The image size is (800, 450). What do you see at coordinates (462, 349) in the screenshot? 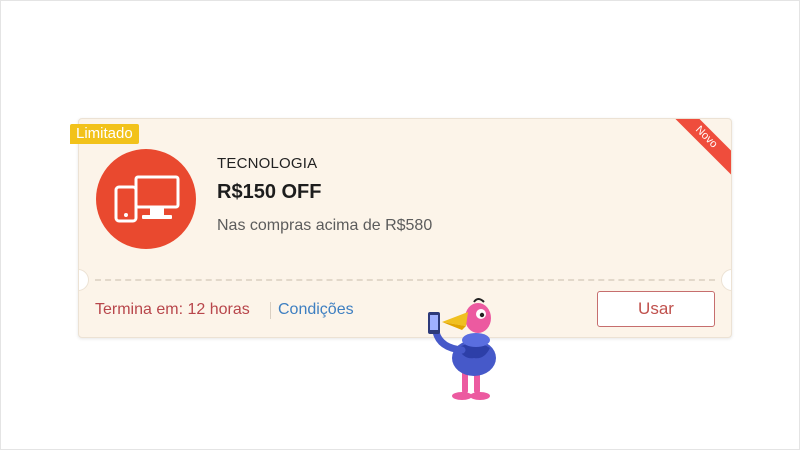
I see `bird-mascot-icon` at bounding box center [462, 349].